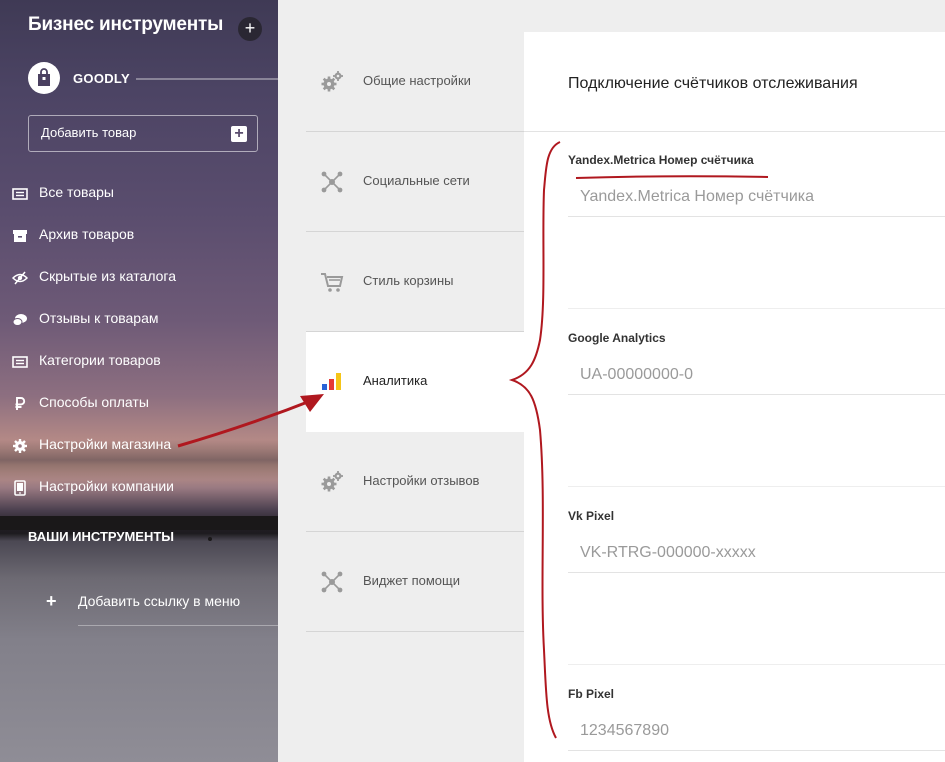 The width and height of the screenshot is (945, 762). What do you see at coordinates (139, 194) in the screenshot?
I see `sidebar-item-all-products: Все товары` at bounding box center [139, 194].